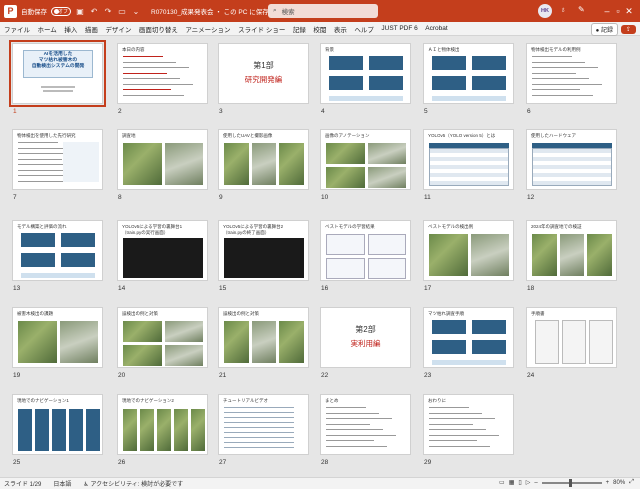  What do you see at coordinates (162, 424) in the screenshot?
I see `slide-thumbnail: 現地でのナビゲーション2` at bounding box center [162, 424].